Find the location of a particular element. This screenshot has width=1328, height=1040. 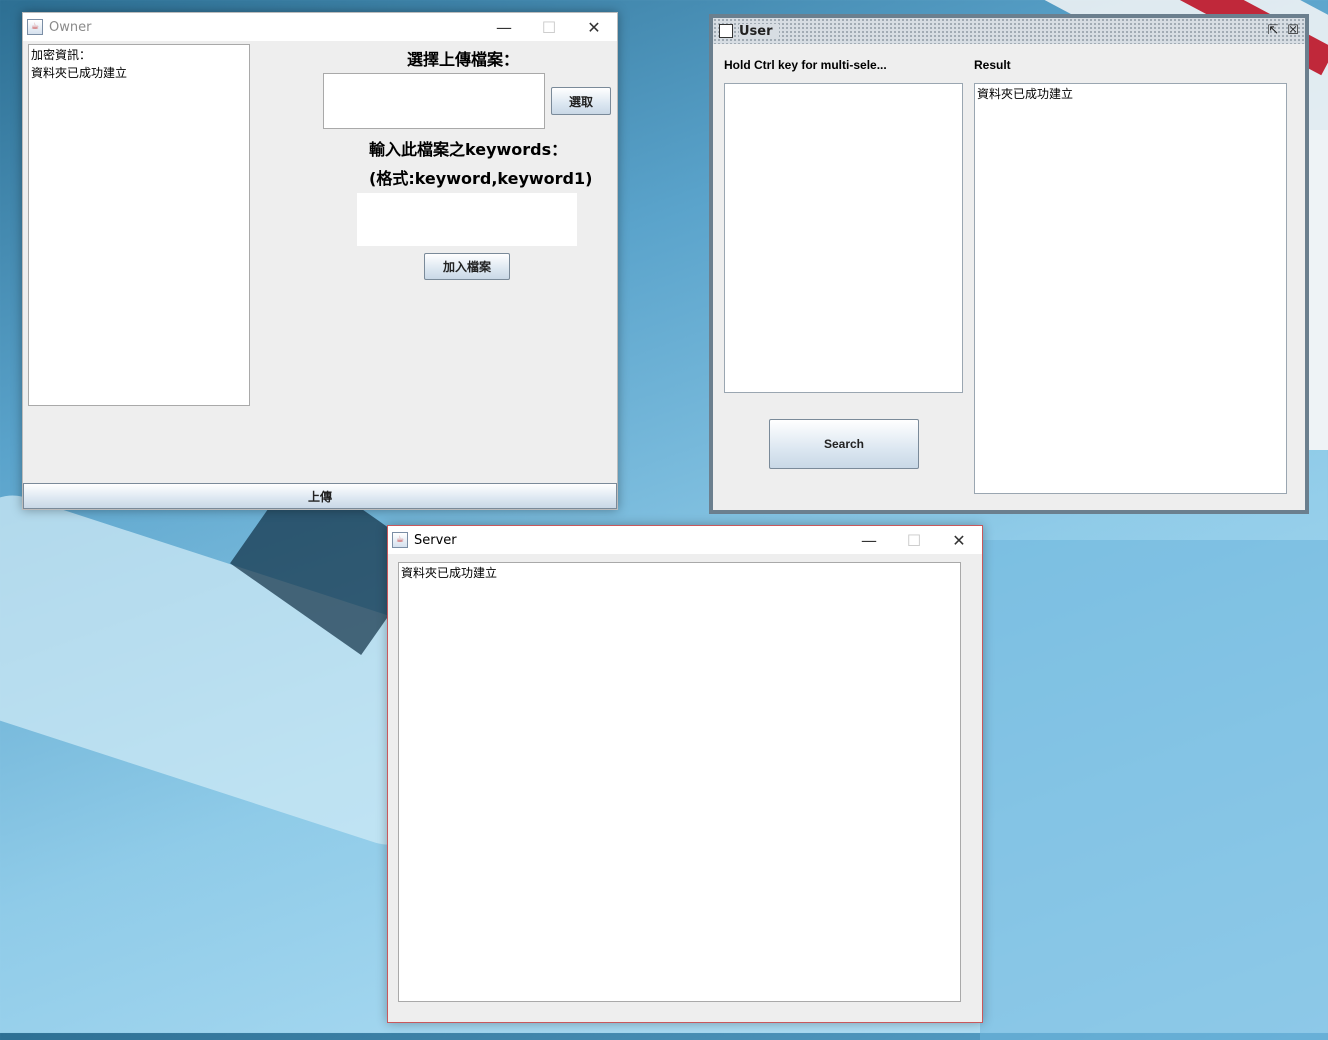

server-window-title: Server is located at coordinates (435, 540).